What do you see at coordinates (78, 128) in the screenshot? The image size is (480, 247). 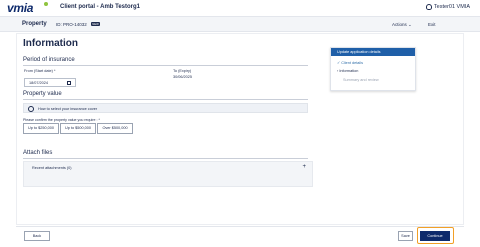 I see `option-up-to-500k: Up to $500,000` at bounding box center [78, 128].